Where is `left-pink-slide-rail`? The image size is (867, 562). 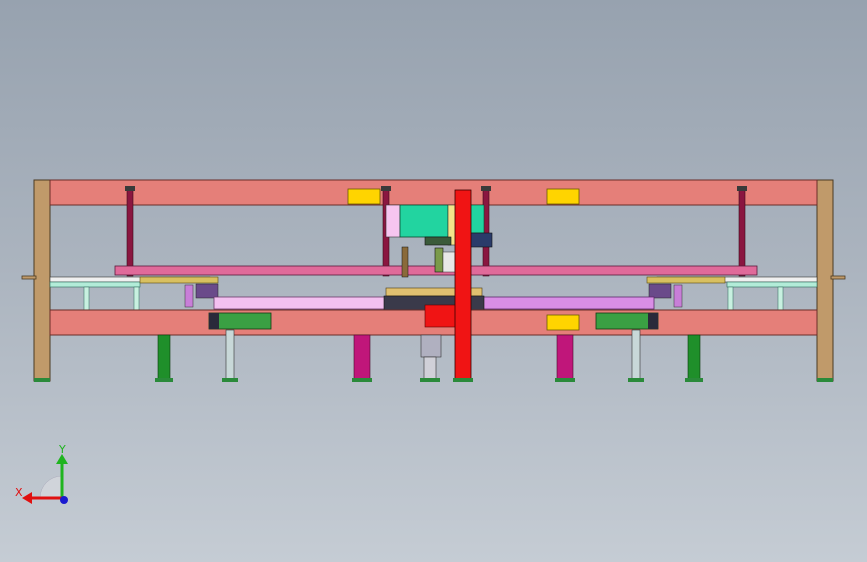 left-pink-slide-rail is located at coordinates (300, 303).